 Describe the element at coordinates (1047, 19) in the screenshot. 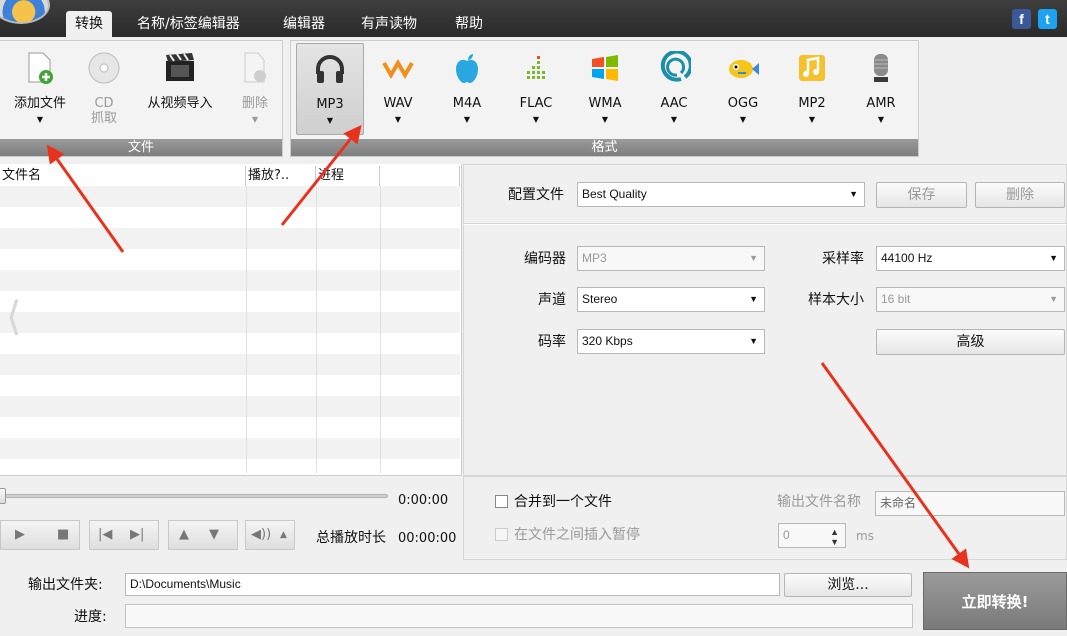

I see `twitter-icon: t` at that location.